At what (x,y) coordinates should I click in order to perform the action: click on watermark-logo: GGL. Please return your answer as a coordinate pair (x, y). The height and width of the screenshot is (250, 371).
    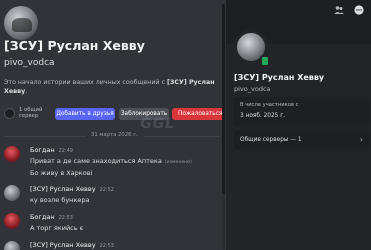
    Looking at the image, I should click on (157, 124).